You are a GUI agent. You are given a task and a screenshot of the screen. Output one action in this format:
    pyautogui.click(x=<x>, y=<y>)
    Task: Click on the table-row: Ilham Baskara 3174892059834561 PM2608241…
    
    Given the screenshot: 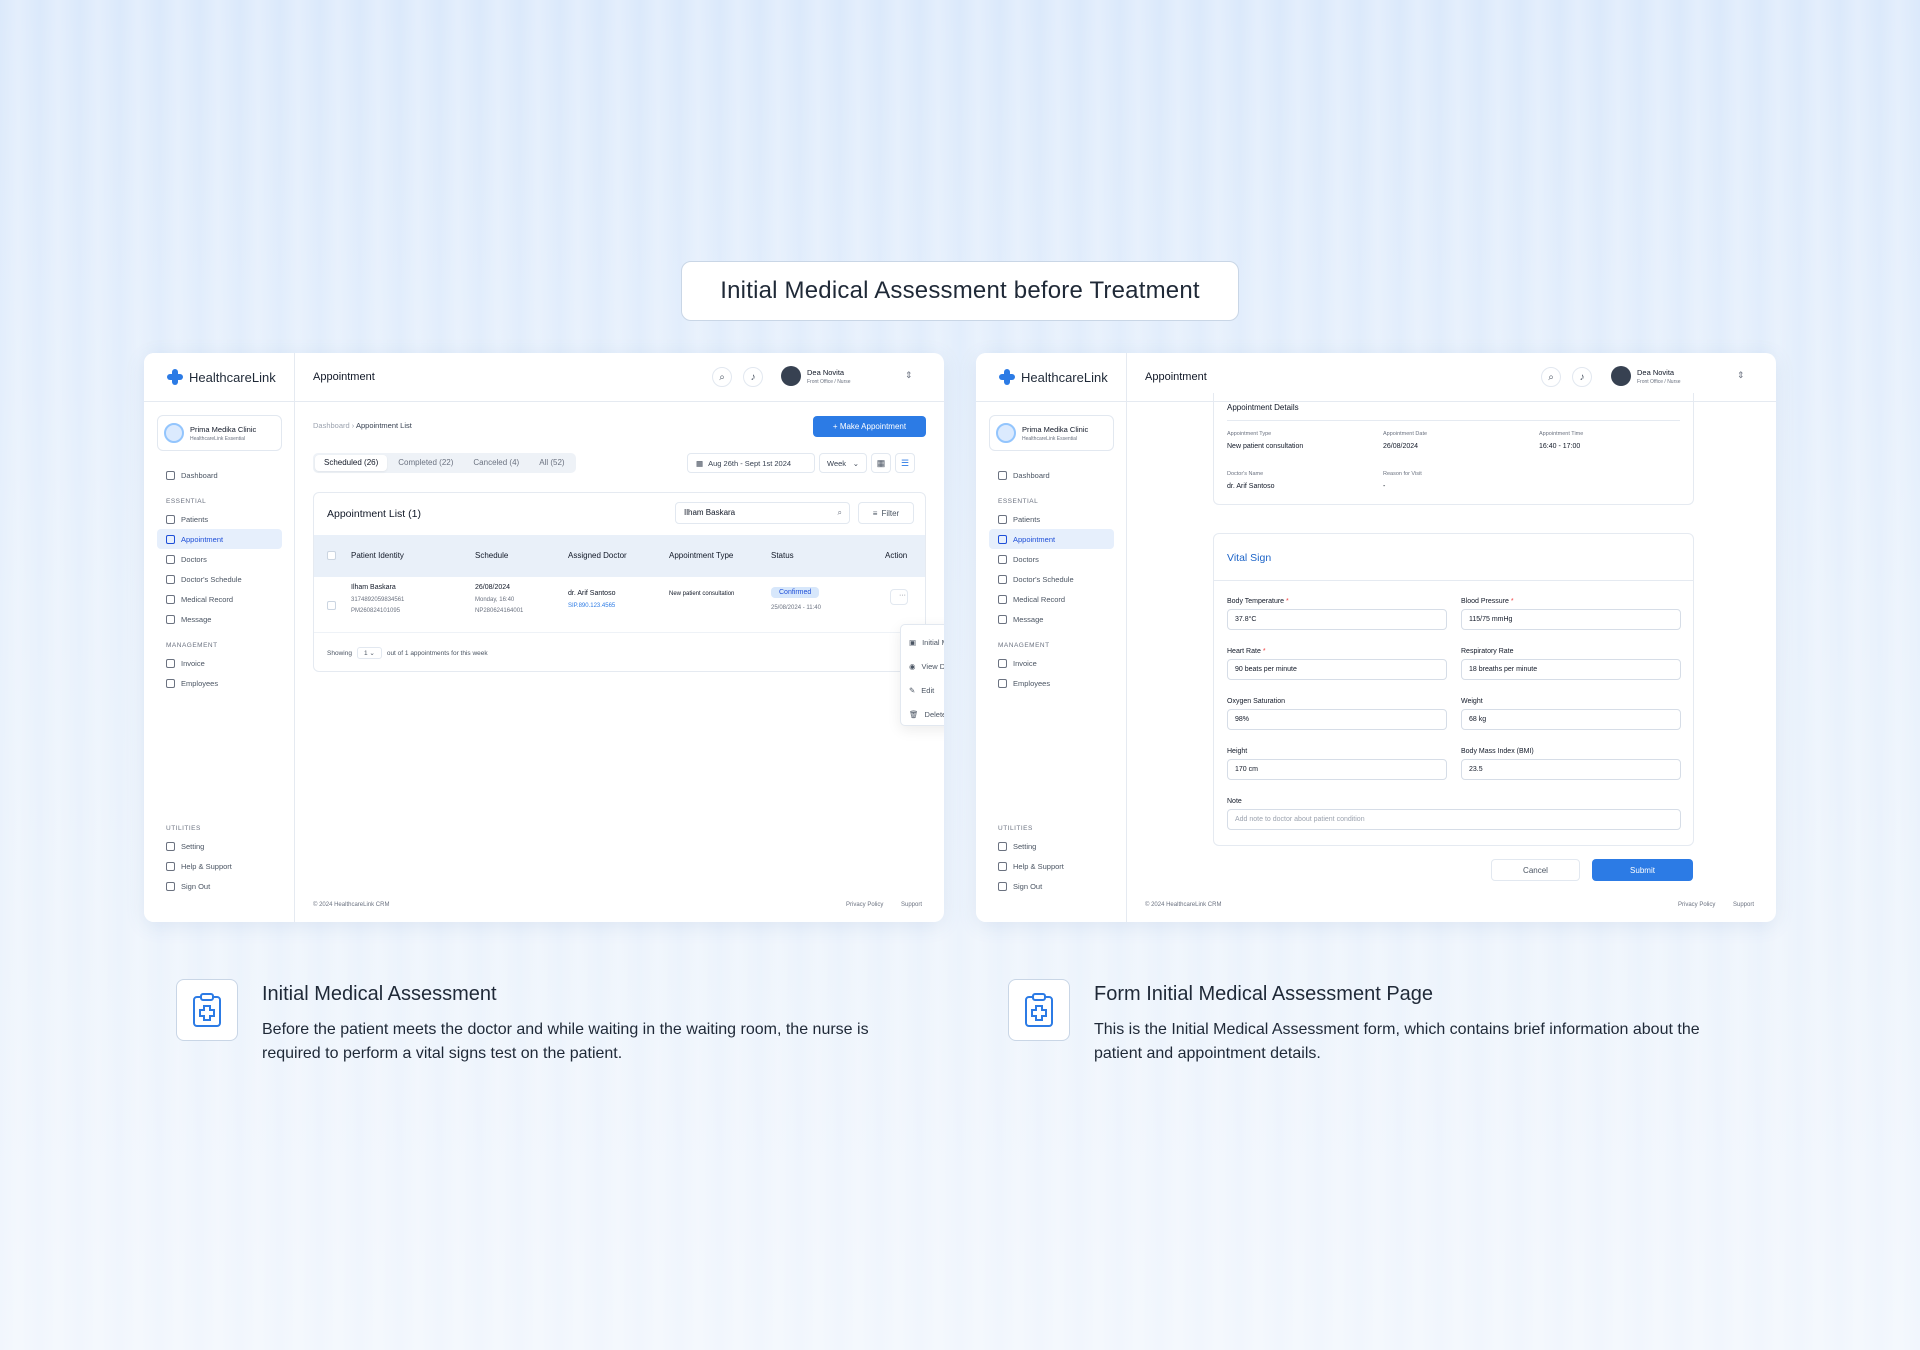 What is the action you would take?
    pyautogui.click(x=619, y=605)
    